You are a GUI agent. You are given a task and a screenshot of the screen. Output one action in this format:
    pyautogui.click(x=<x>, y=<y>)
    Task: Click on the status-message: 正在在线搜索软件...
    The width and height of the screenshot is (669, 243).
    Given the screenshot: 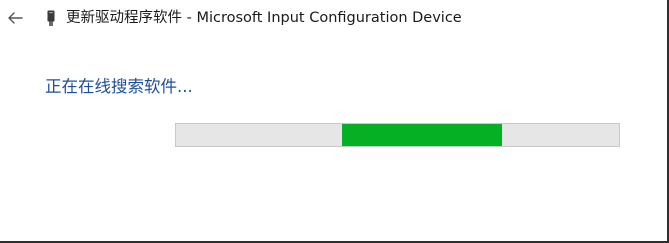 What is the action you would take?
    pyautogui.click(x=119, y=86)
    